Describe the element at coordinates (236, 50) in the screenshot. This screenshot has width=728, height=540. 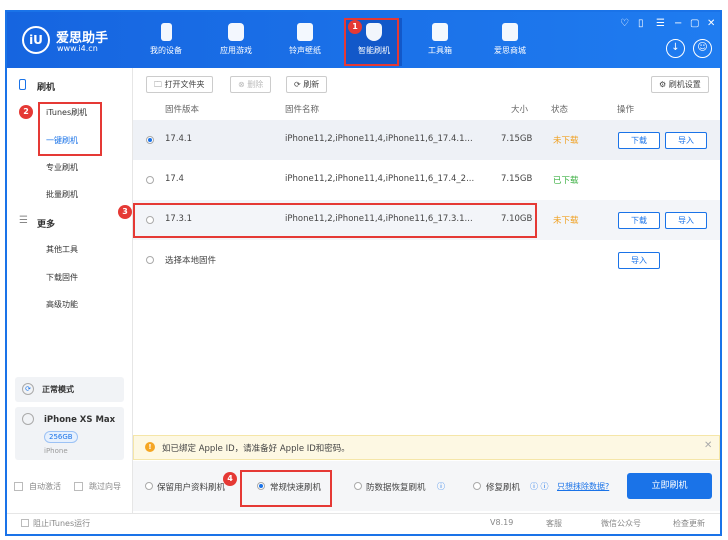
I see `nav-label: 应用游戏` at that location.